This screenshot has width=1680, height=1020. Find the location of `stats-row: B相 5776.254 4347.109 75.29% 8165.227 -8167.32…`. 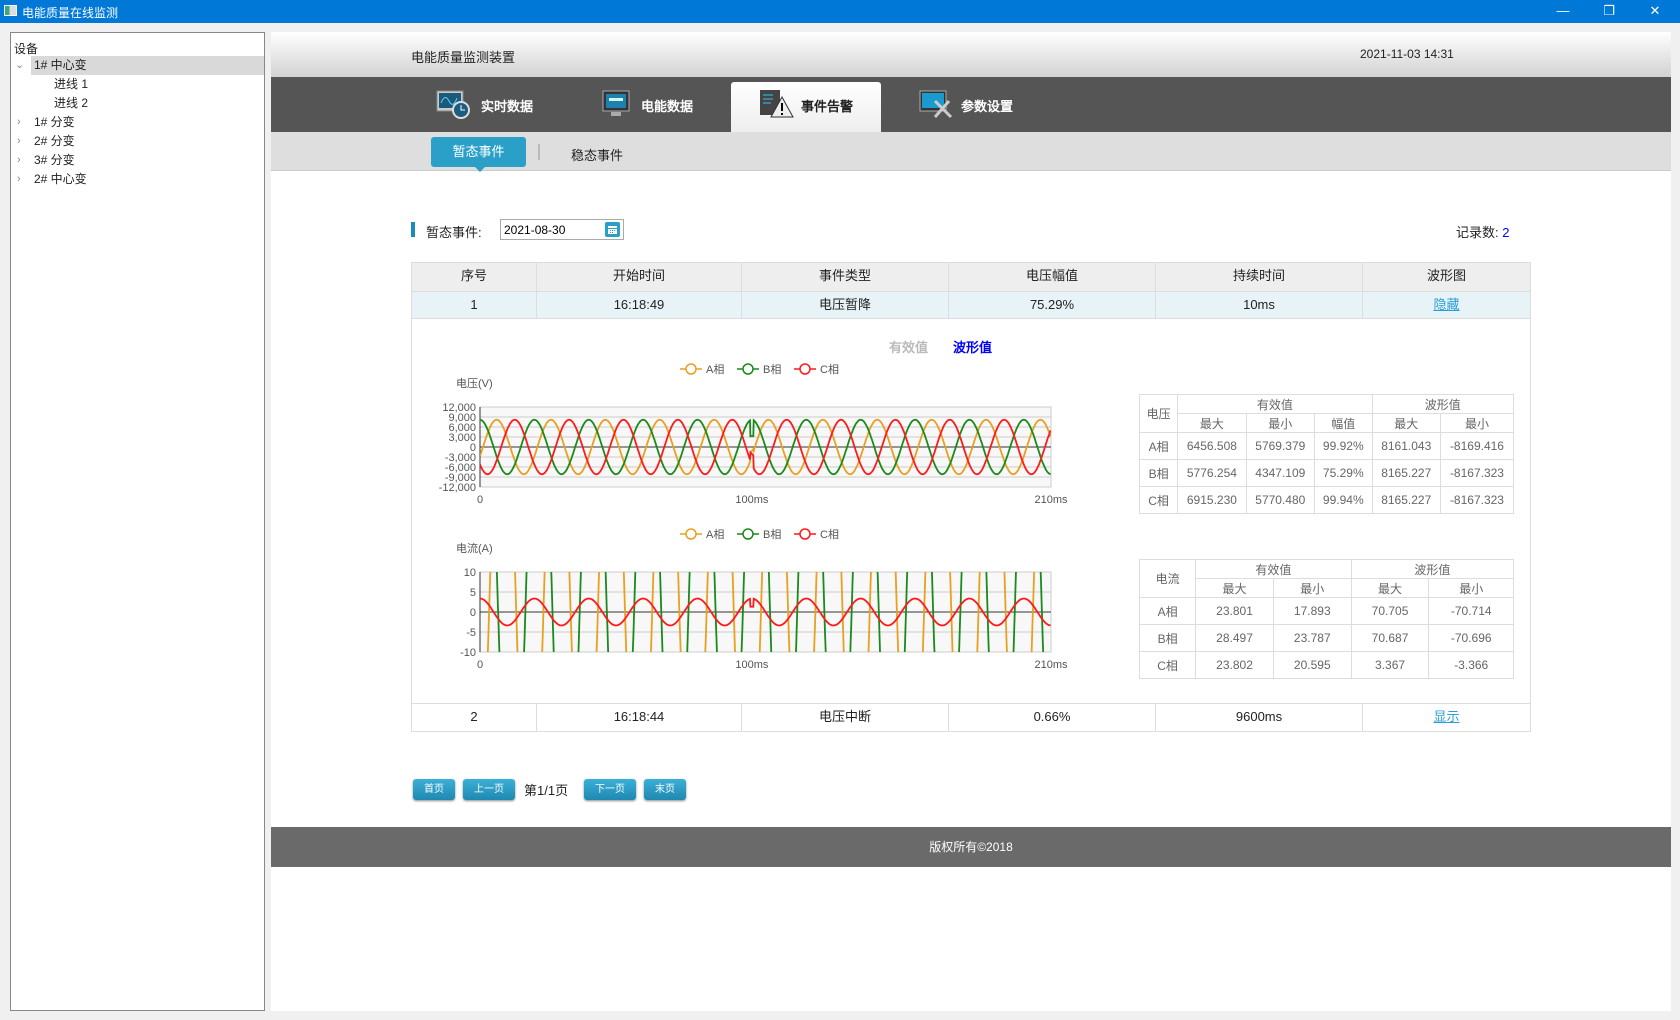

stats-row: B相 5776.254 4347.109 75.29% 8165.227 -8167.32… is located at coordinates (1326, 473).